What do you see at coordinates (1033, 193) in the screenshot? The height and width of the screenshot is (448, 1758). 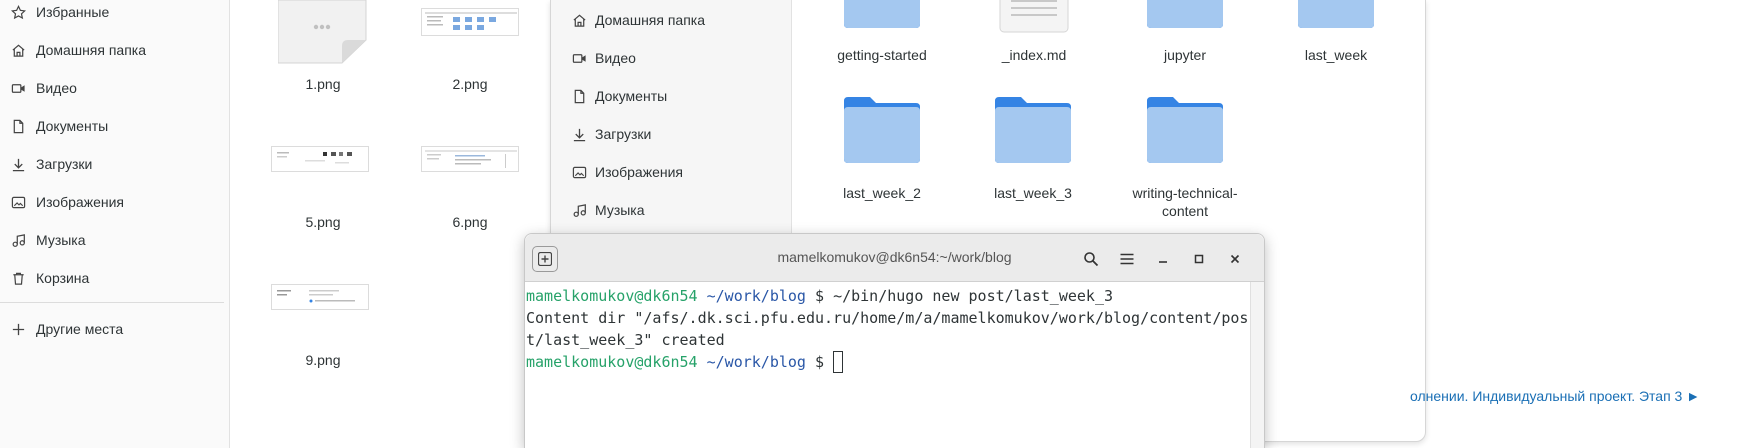 I see `folder-name: last_week_3` at bounding box center [1033, 193].